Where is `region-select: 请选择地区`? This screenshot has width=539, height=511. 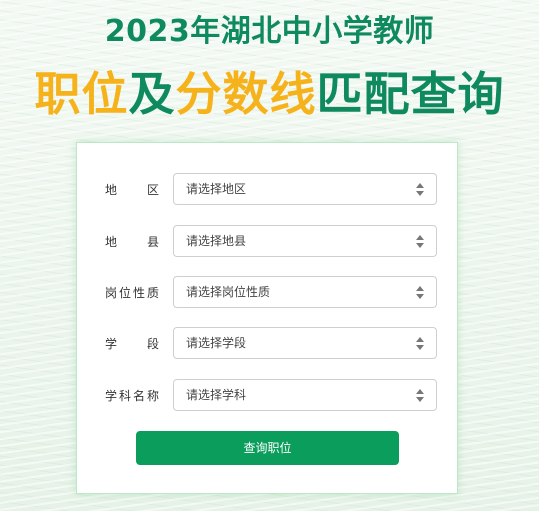
region-select: 请选择地区 is located at coordinates (305, 189).